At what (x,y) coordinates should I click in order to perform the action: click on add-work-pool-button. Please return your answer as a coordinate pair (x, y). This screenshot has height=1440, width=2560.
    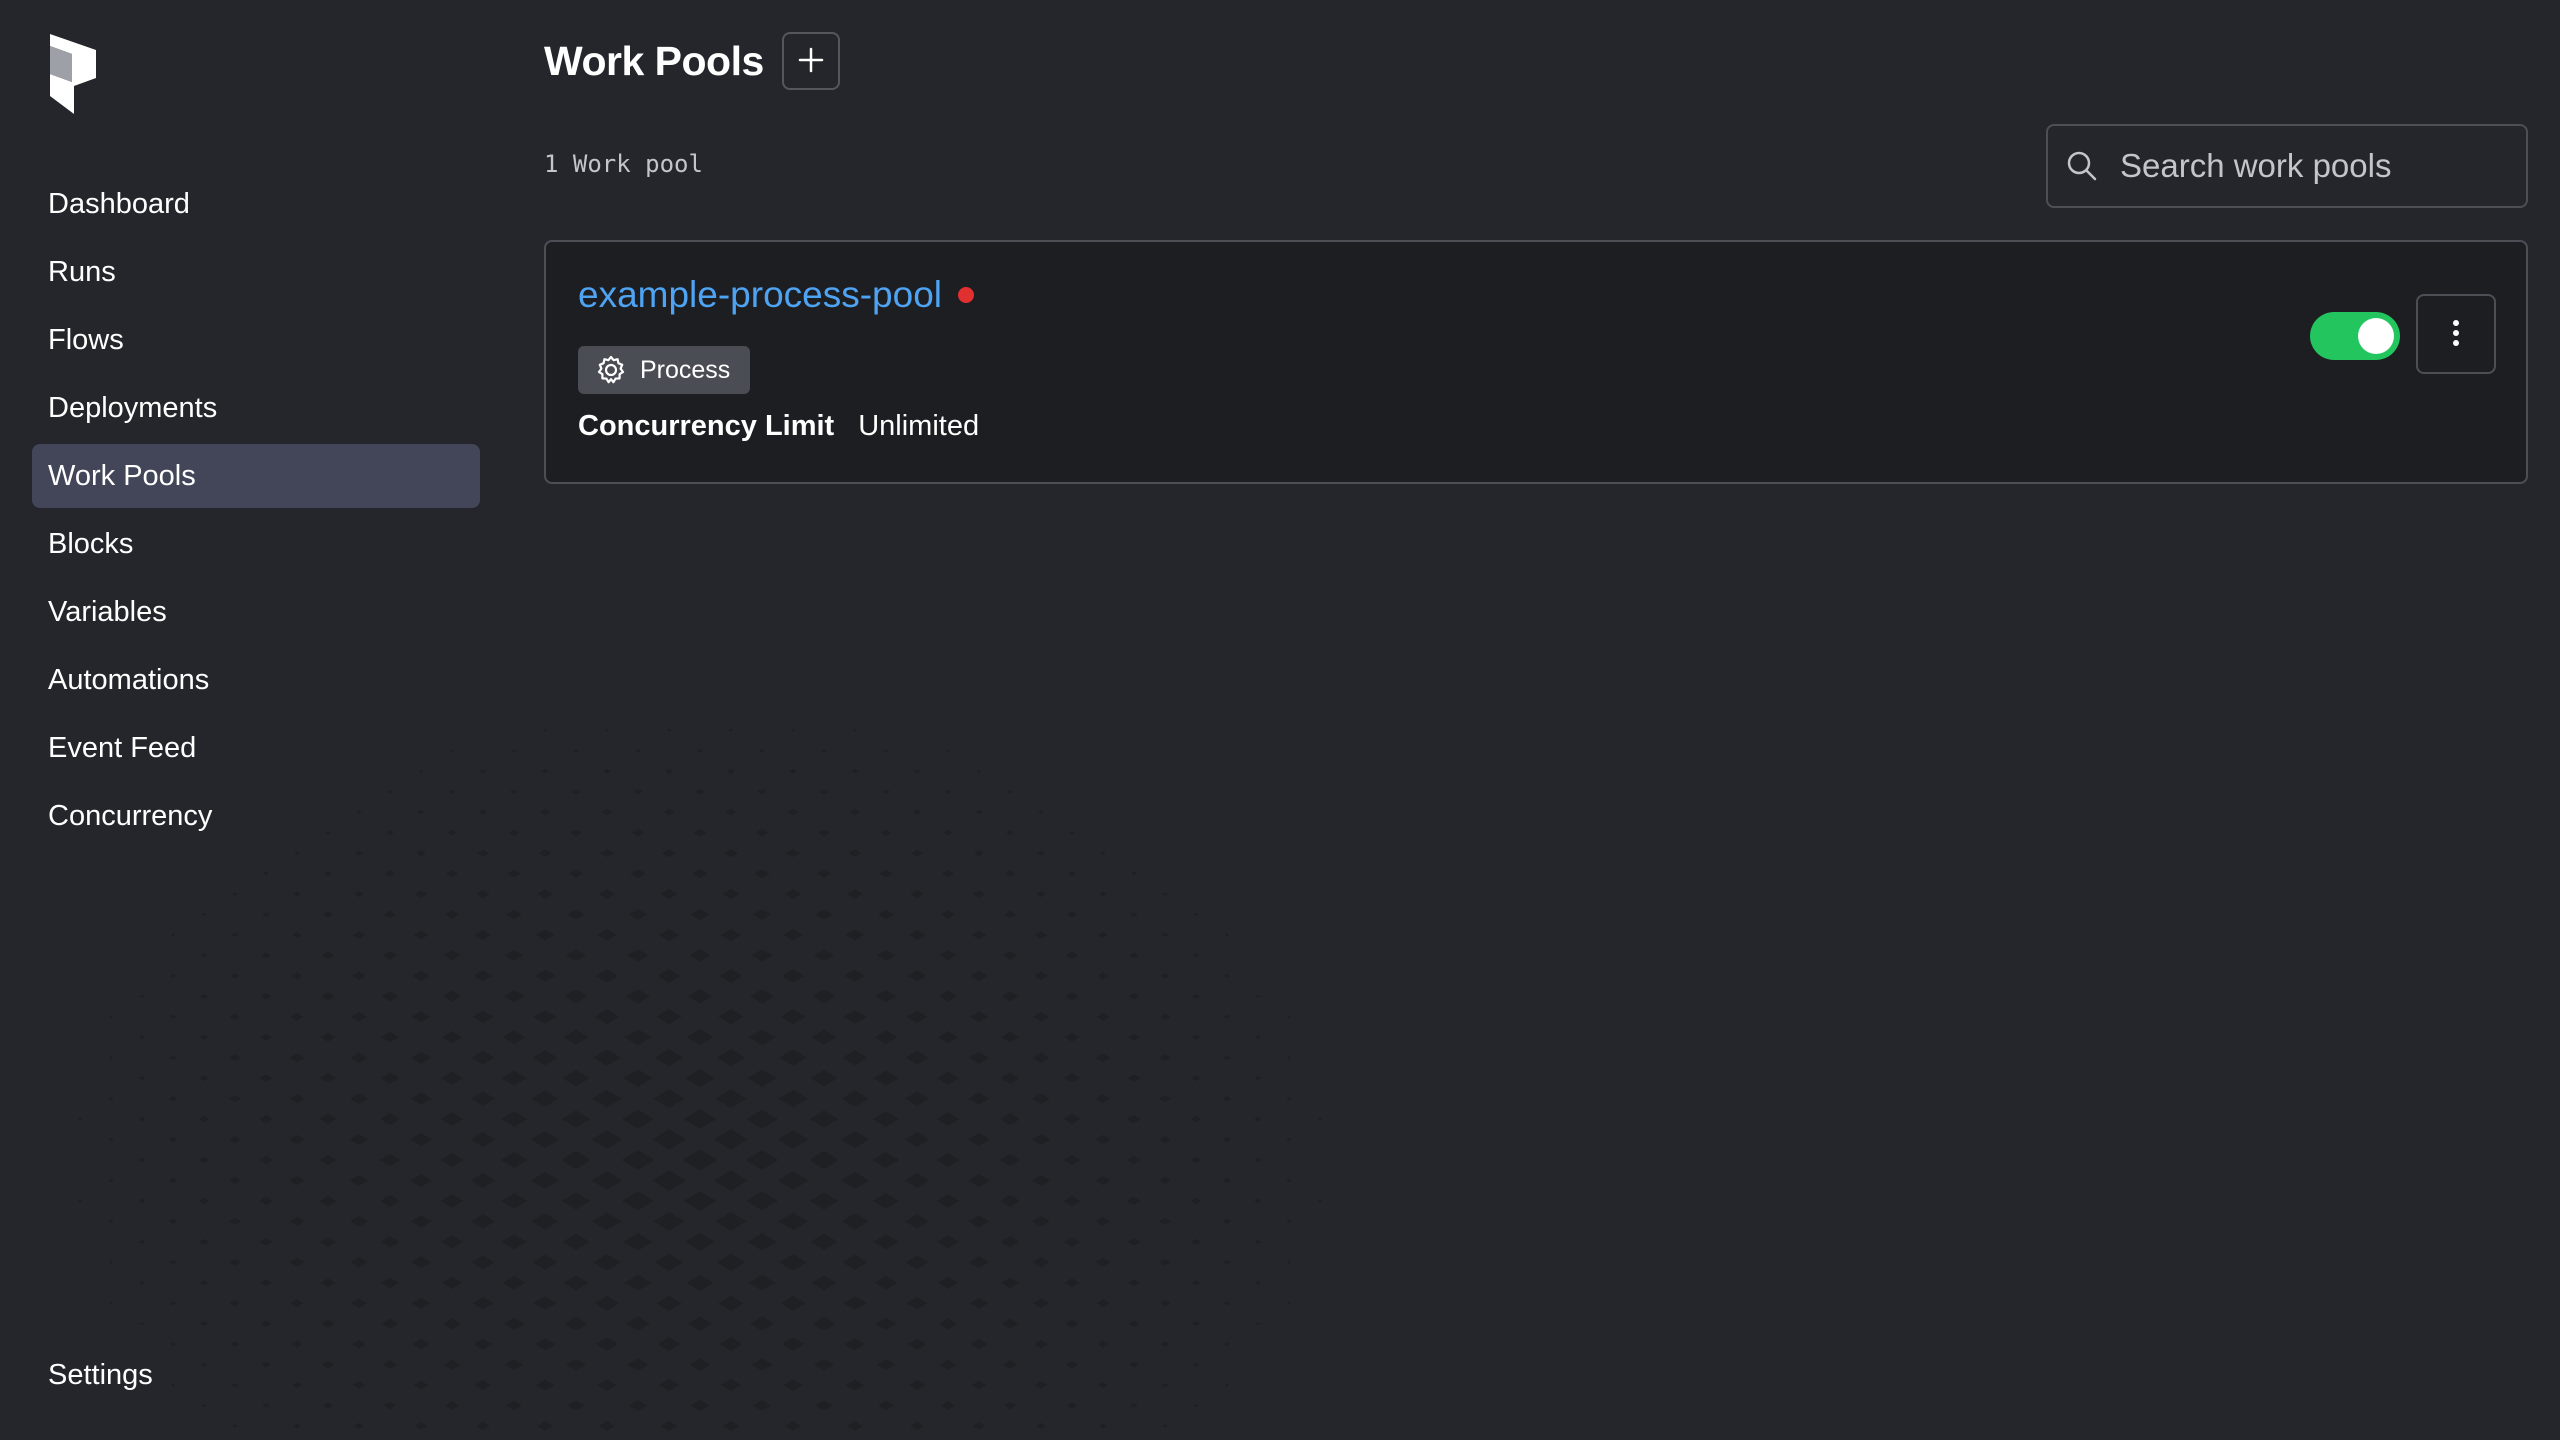
    Looking at the image, I should click on (810, 61).